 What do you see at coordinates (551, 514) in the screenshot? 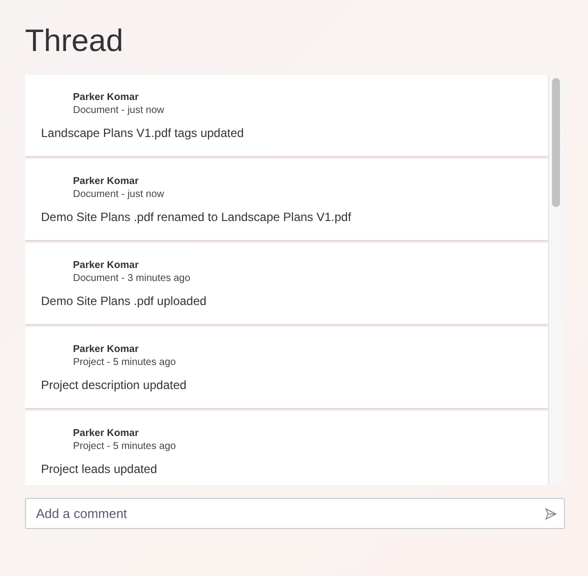
I see `send-icon` at bounding box center [551, 514].